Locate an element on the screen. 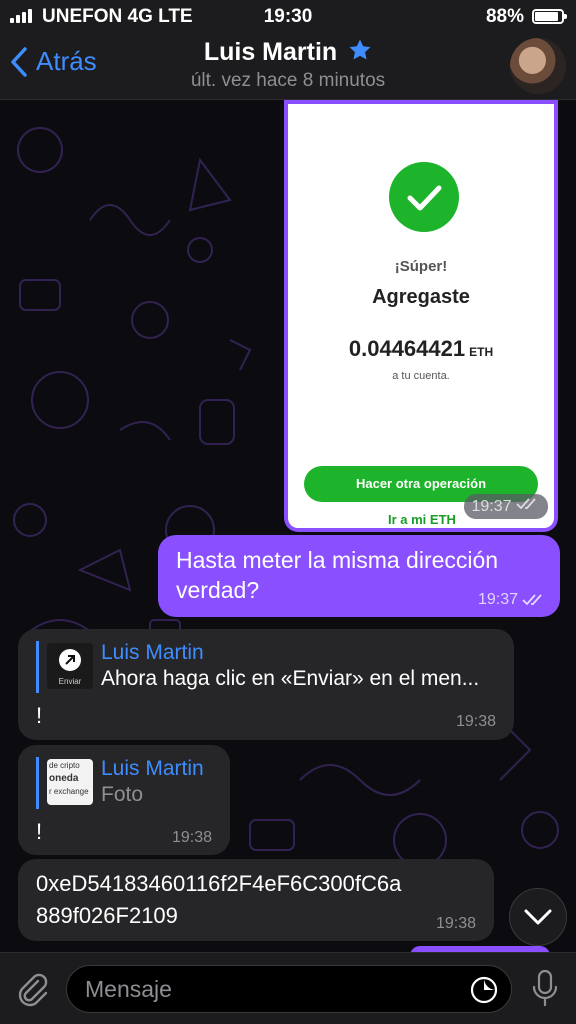 The height and width of the screenshot is (1024, 576). receipt-amount: 0.04464421 ETH is located at coordinates (421, 349).